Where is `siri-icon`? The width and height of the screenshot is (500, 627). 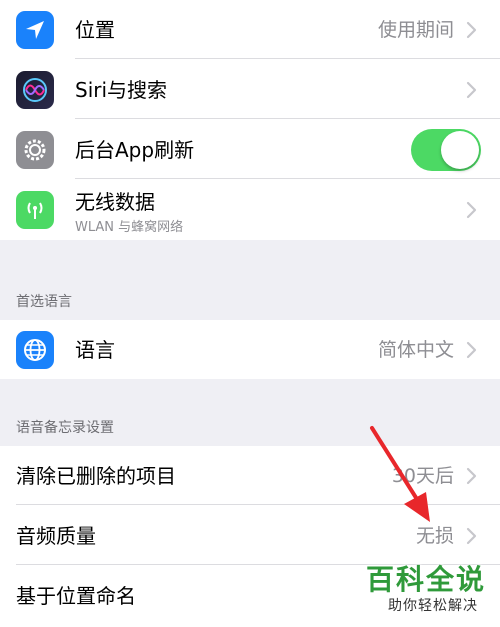 siri-icon is located at coordinates (35, 90).